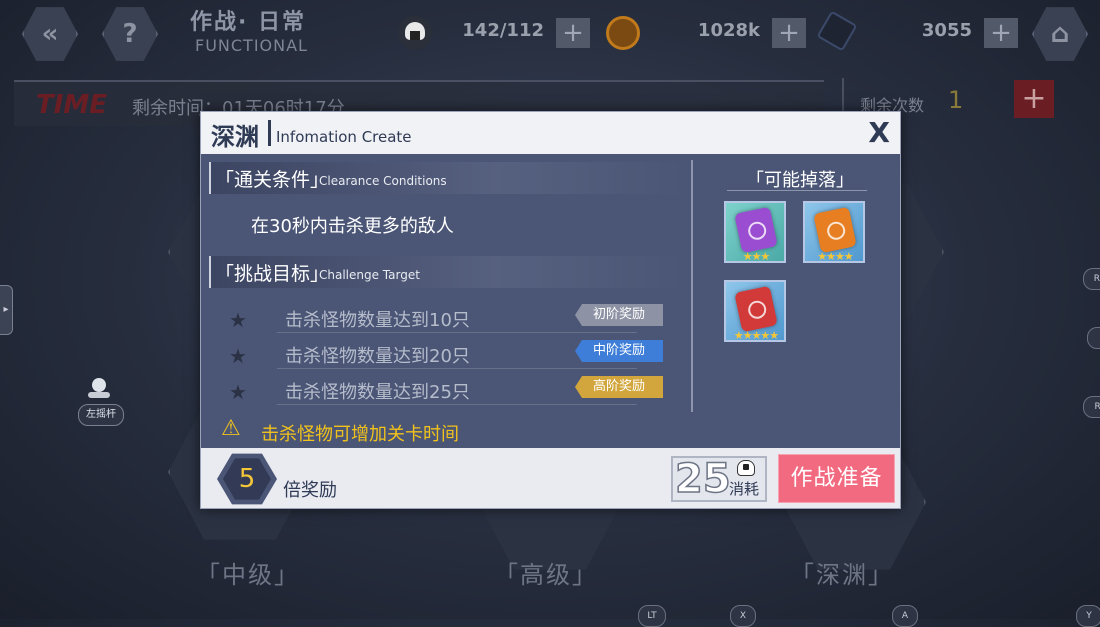  I want to click on title-divider, so click(269, 133).